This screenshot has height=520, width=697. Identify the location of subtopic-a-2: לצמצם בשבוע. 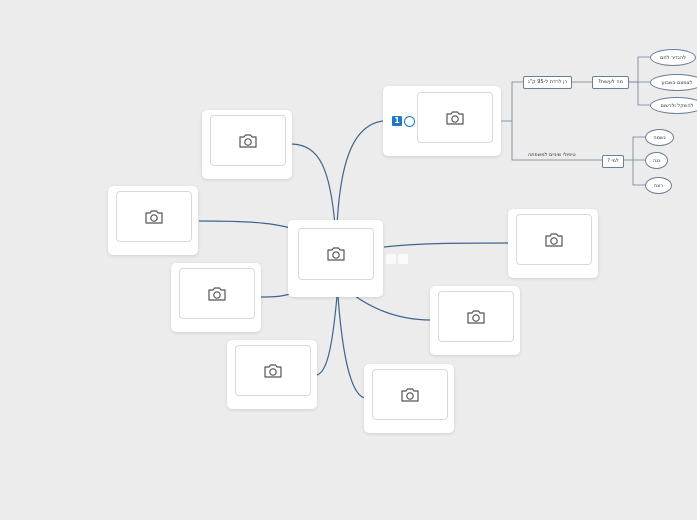
(673, 82).